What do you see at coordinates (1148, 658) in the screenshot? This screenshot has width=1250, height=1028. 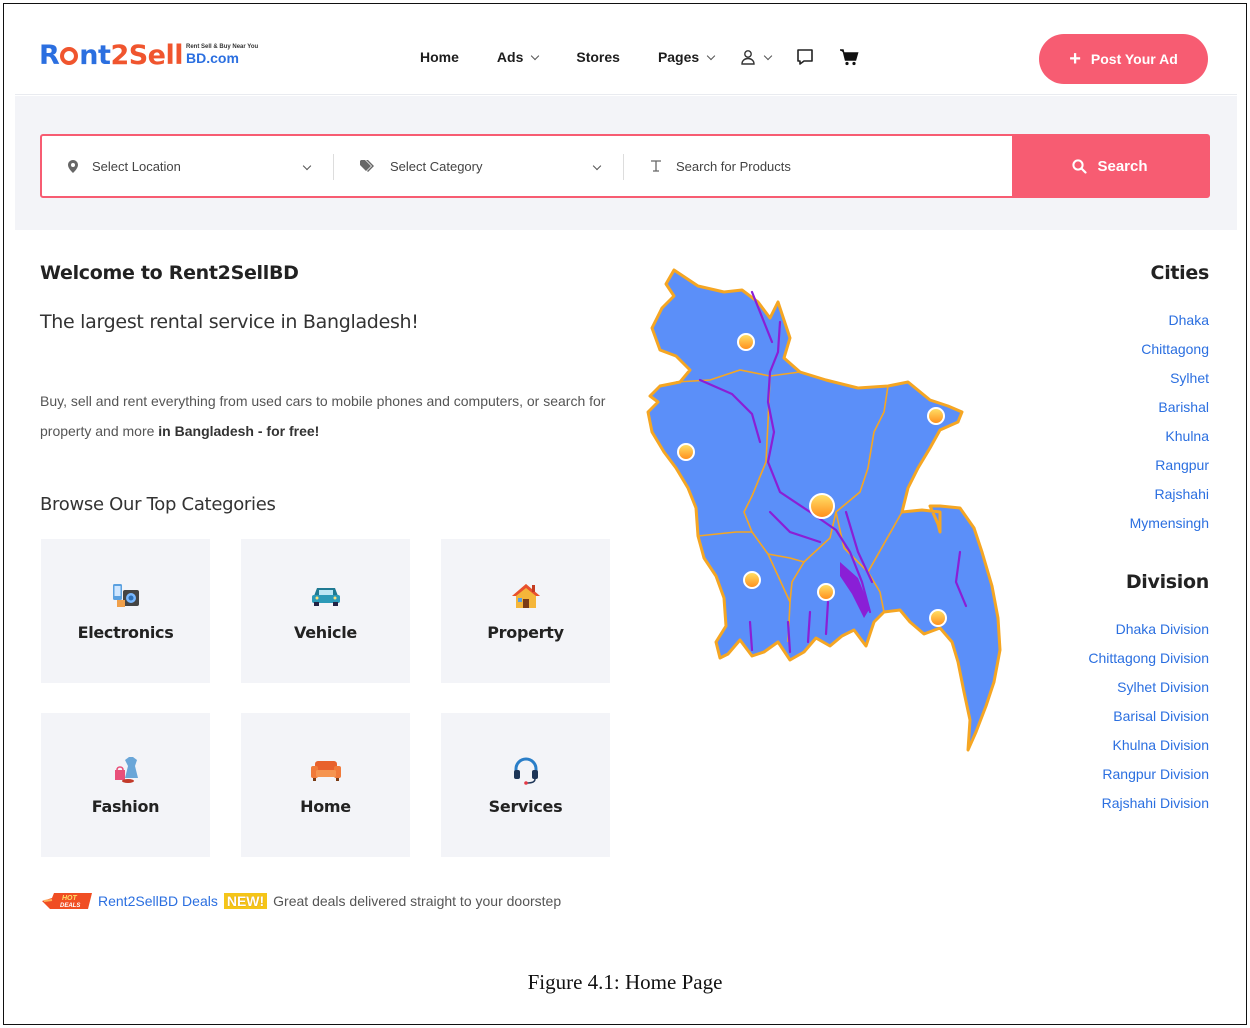 I see `division-link: Chittagong Division` at bounding box center [1148, 658].